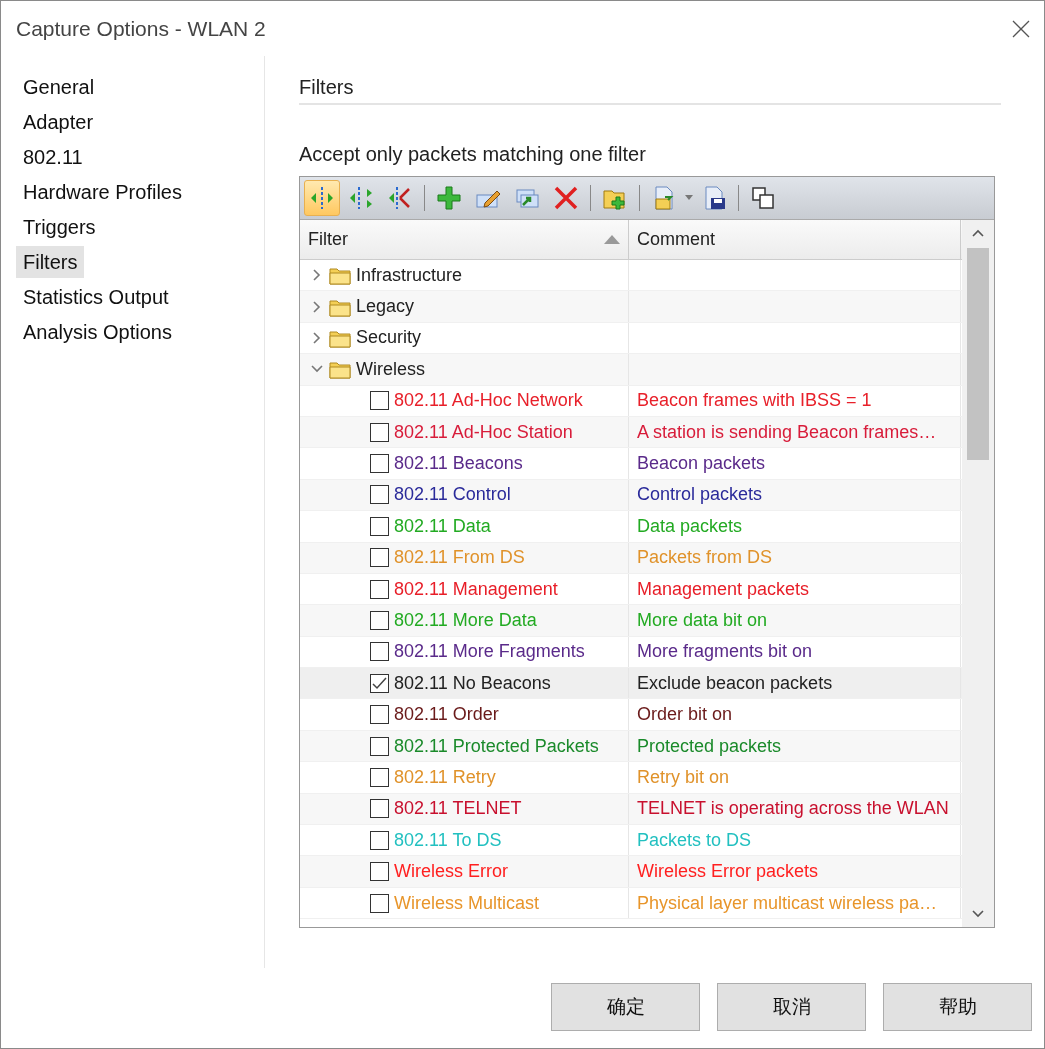 The width and height of the screenshot is (1045, 1049). Describe the element at coordinates (467, 903) in the screenshot. I see `filter-name: Wireless Multicast` at that location.